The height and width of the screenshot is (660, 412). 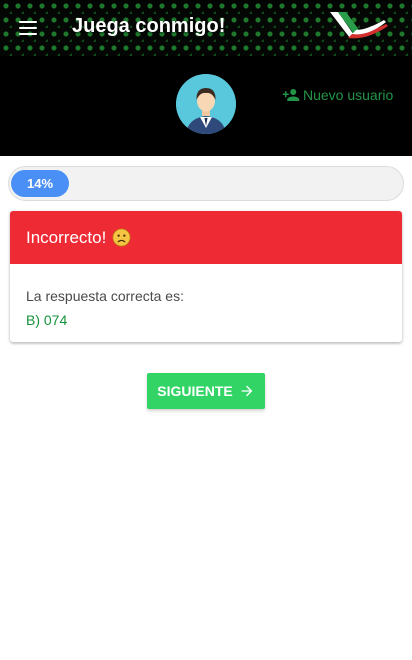 I want to click on app-title: Juega conmigo!, so click(x=149, y=26).